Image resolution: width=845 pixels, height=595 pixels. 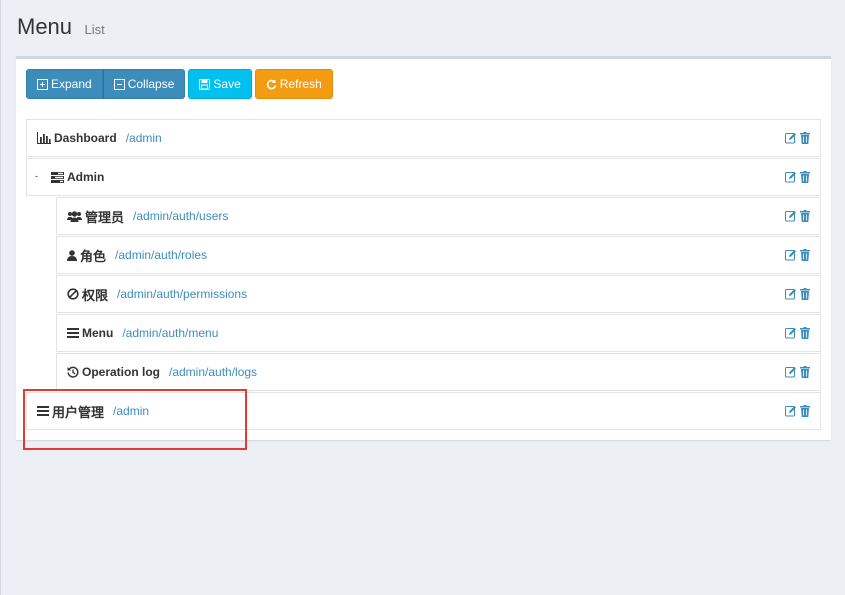 What do you see at coordinates (170, 333) in the screenshot?
I see `menu-item-path: /admin/auth/menu` at bounding box center [170, 333].